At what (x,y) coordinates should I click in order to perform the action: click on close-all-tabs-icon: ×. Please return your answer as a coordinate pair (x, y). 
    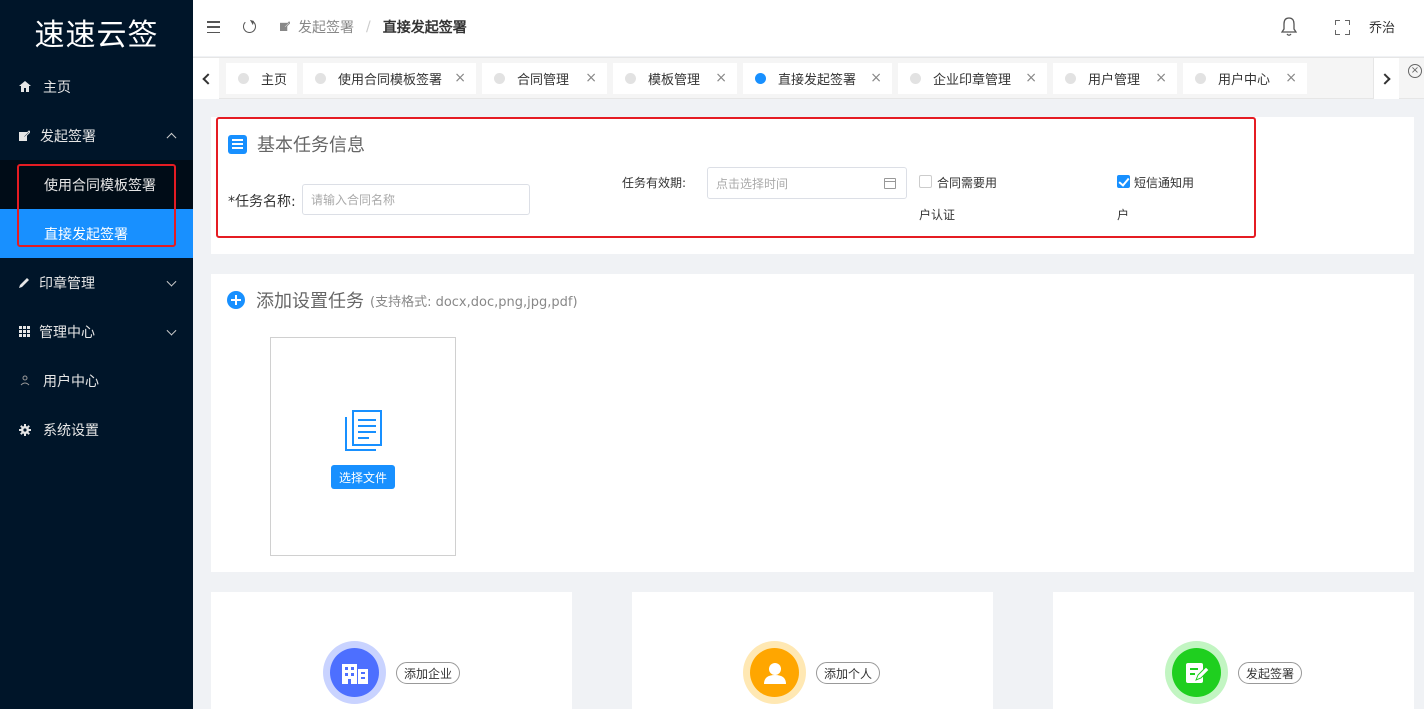
    Looking at the image, I should click on (1415, 71).